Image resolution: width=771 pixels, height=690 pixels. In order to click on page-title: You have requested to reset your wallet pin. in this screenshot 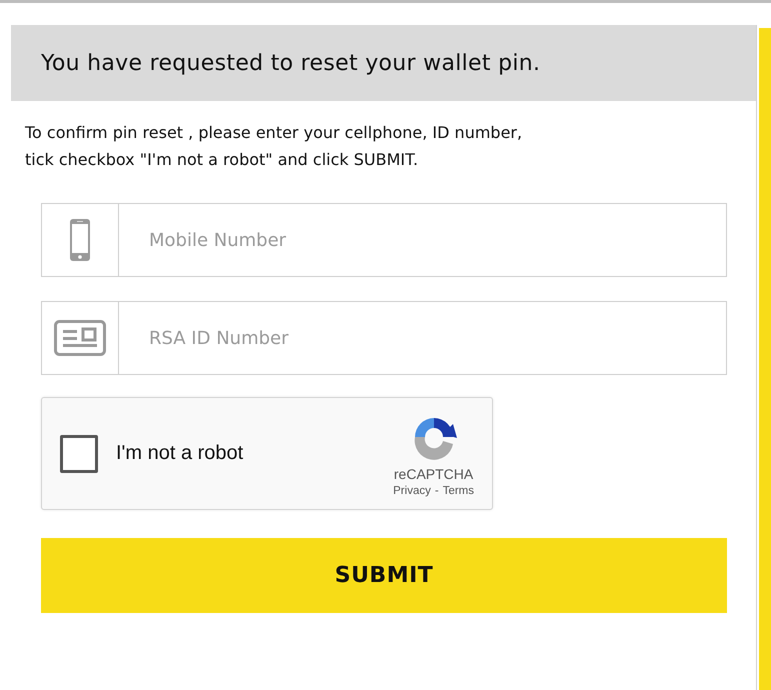, I will do `click(290, 63)`.